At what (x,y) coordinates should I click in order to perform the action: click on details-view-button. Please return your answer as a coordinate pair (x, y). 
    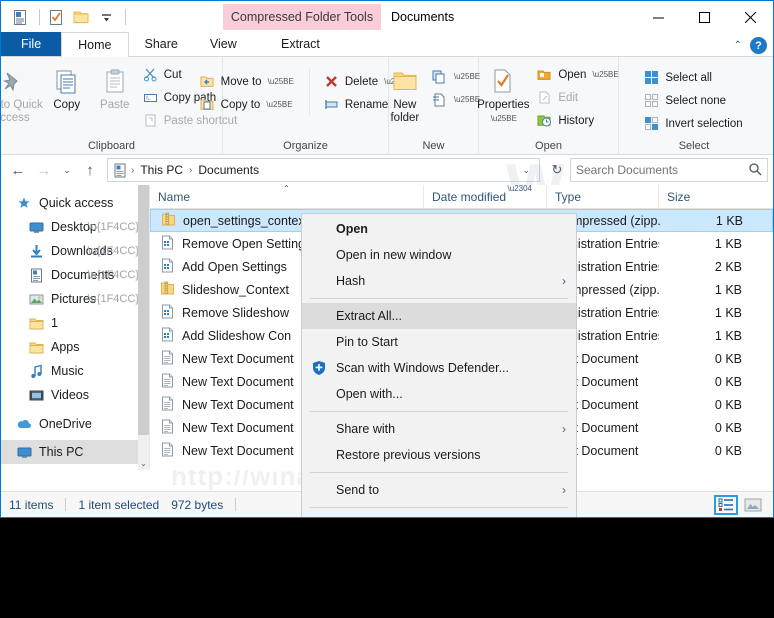
    Looking at the image, I should click on (726, 504).